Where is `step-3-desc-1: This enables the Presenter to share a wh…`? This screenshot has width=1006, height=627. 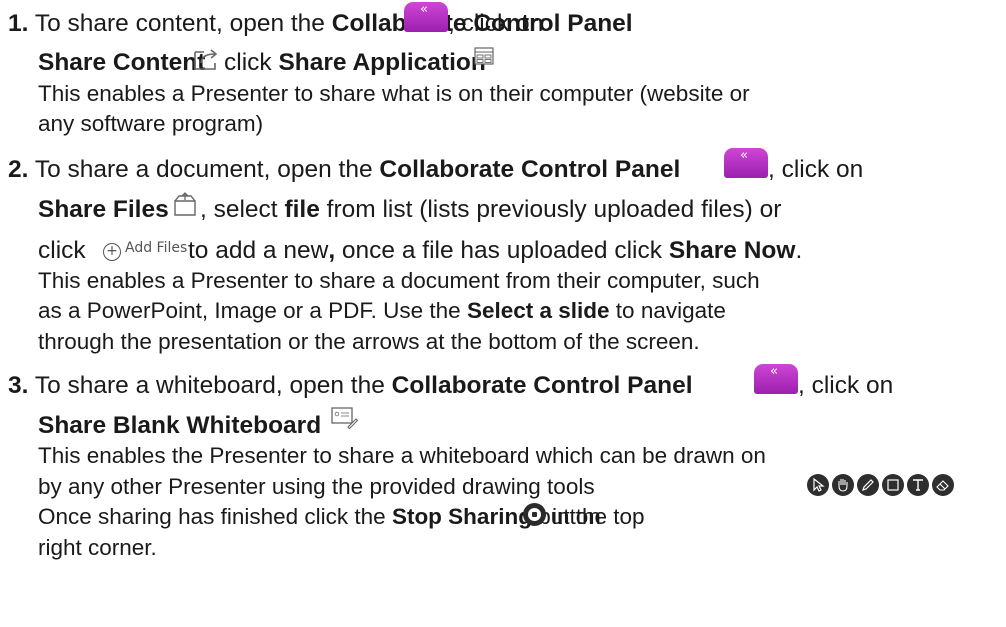 step-3-desc-1: This enables the Presenter to share a wh… is located at coordinates (402, 455).